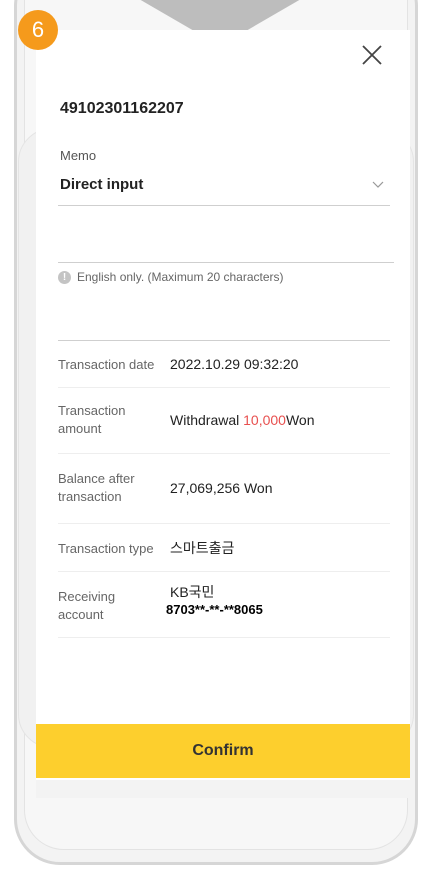 This screenshot has width=433, height=873. What do you see at coordinates (372, 55) in the screenshot?
I see `close-icon` at bounding box center [372, 55].